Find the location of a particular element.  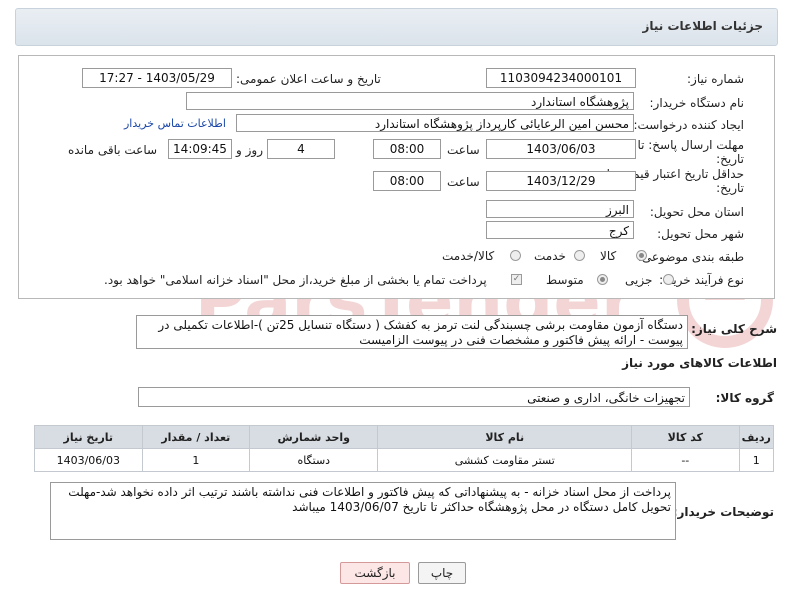

deadline-label: مهلت ارسال پاسخ: تا is located at coordinates (690, 145).